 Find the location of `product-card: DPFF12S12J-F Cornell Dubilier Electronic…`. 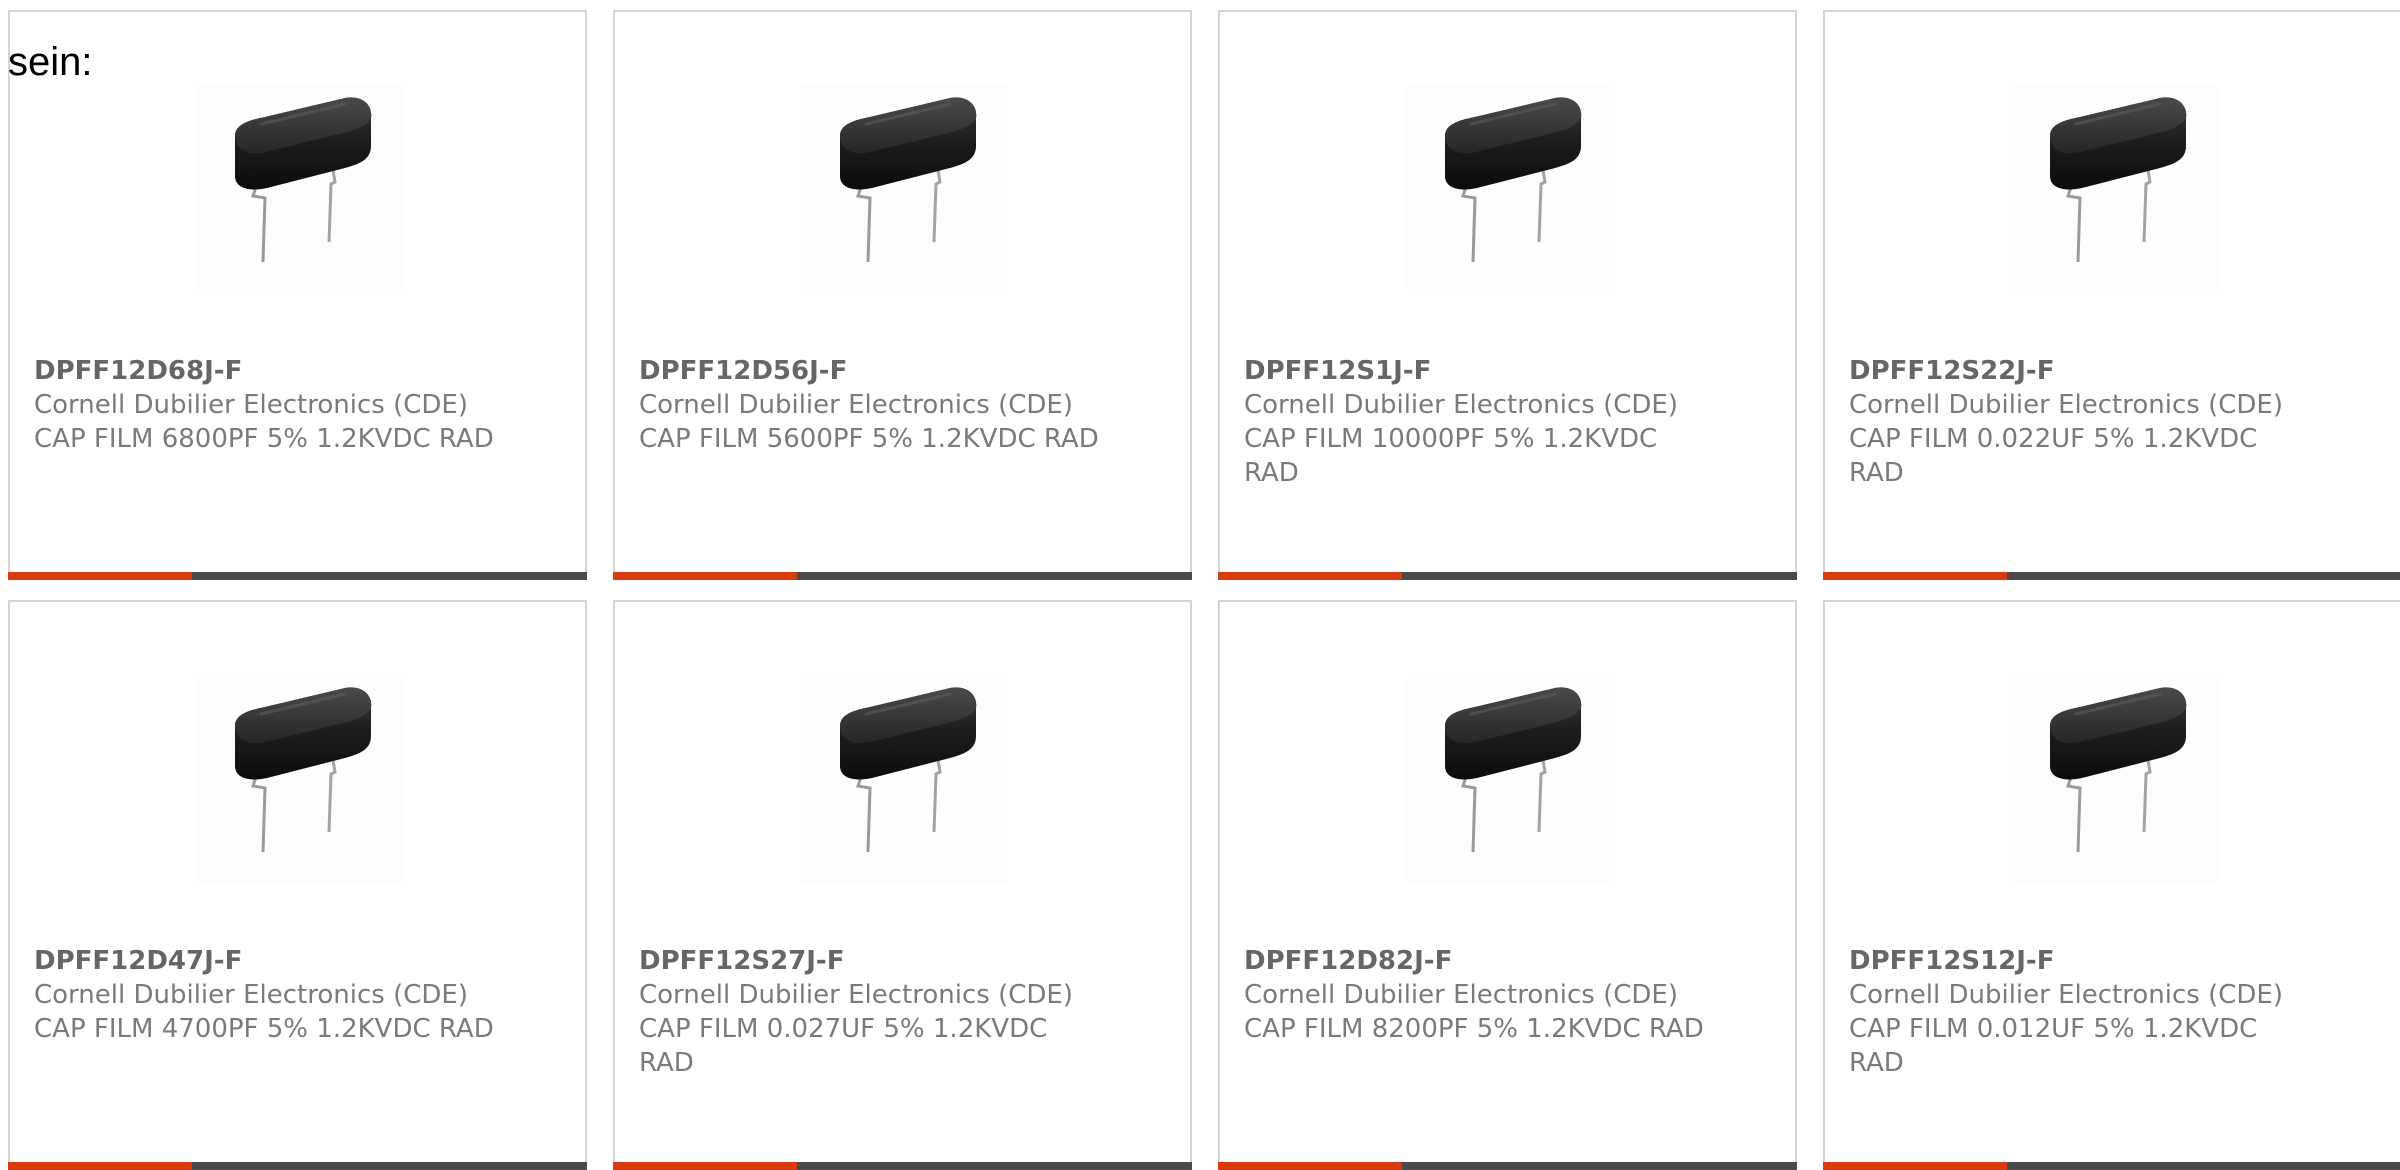

product-card: DPFF12S12J-F Cornell Dubilier Electronic… is located at coordinates (2111, 885).